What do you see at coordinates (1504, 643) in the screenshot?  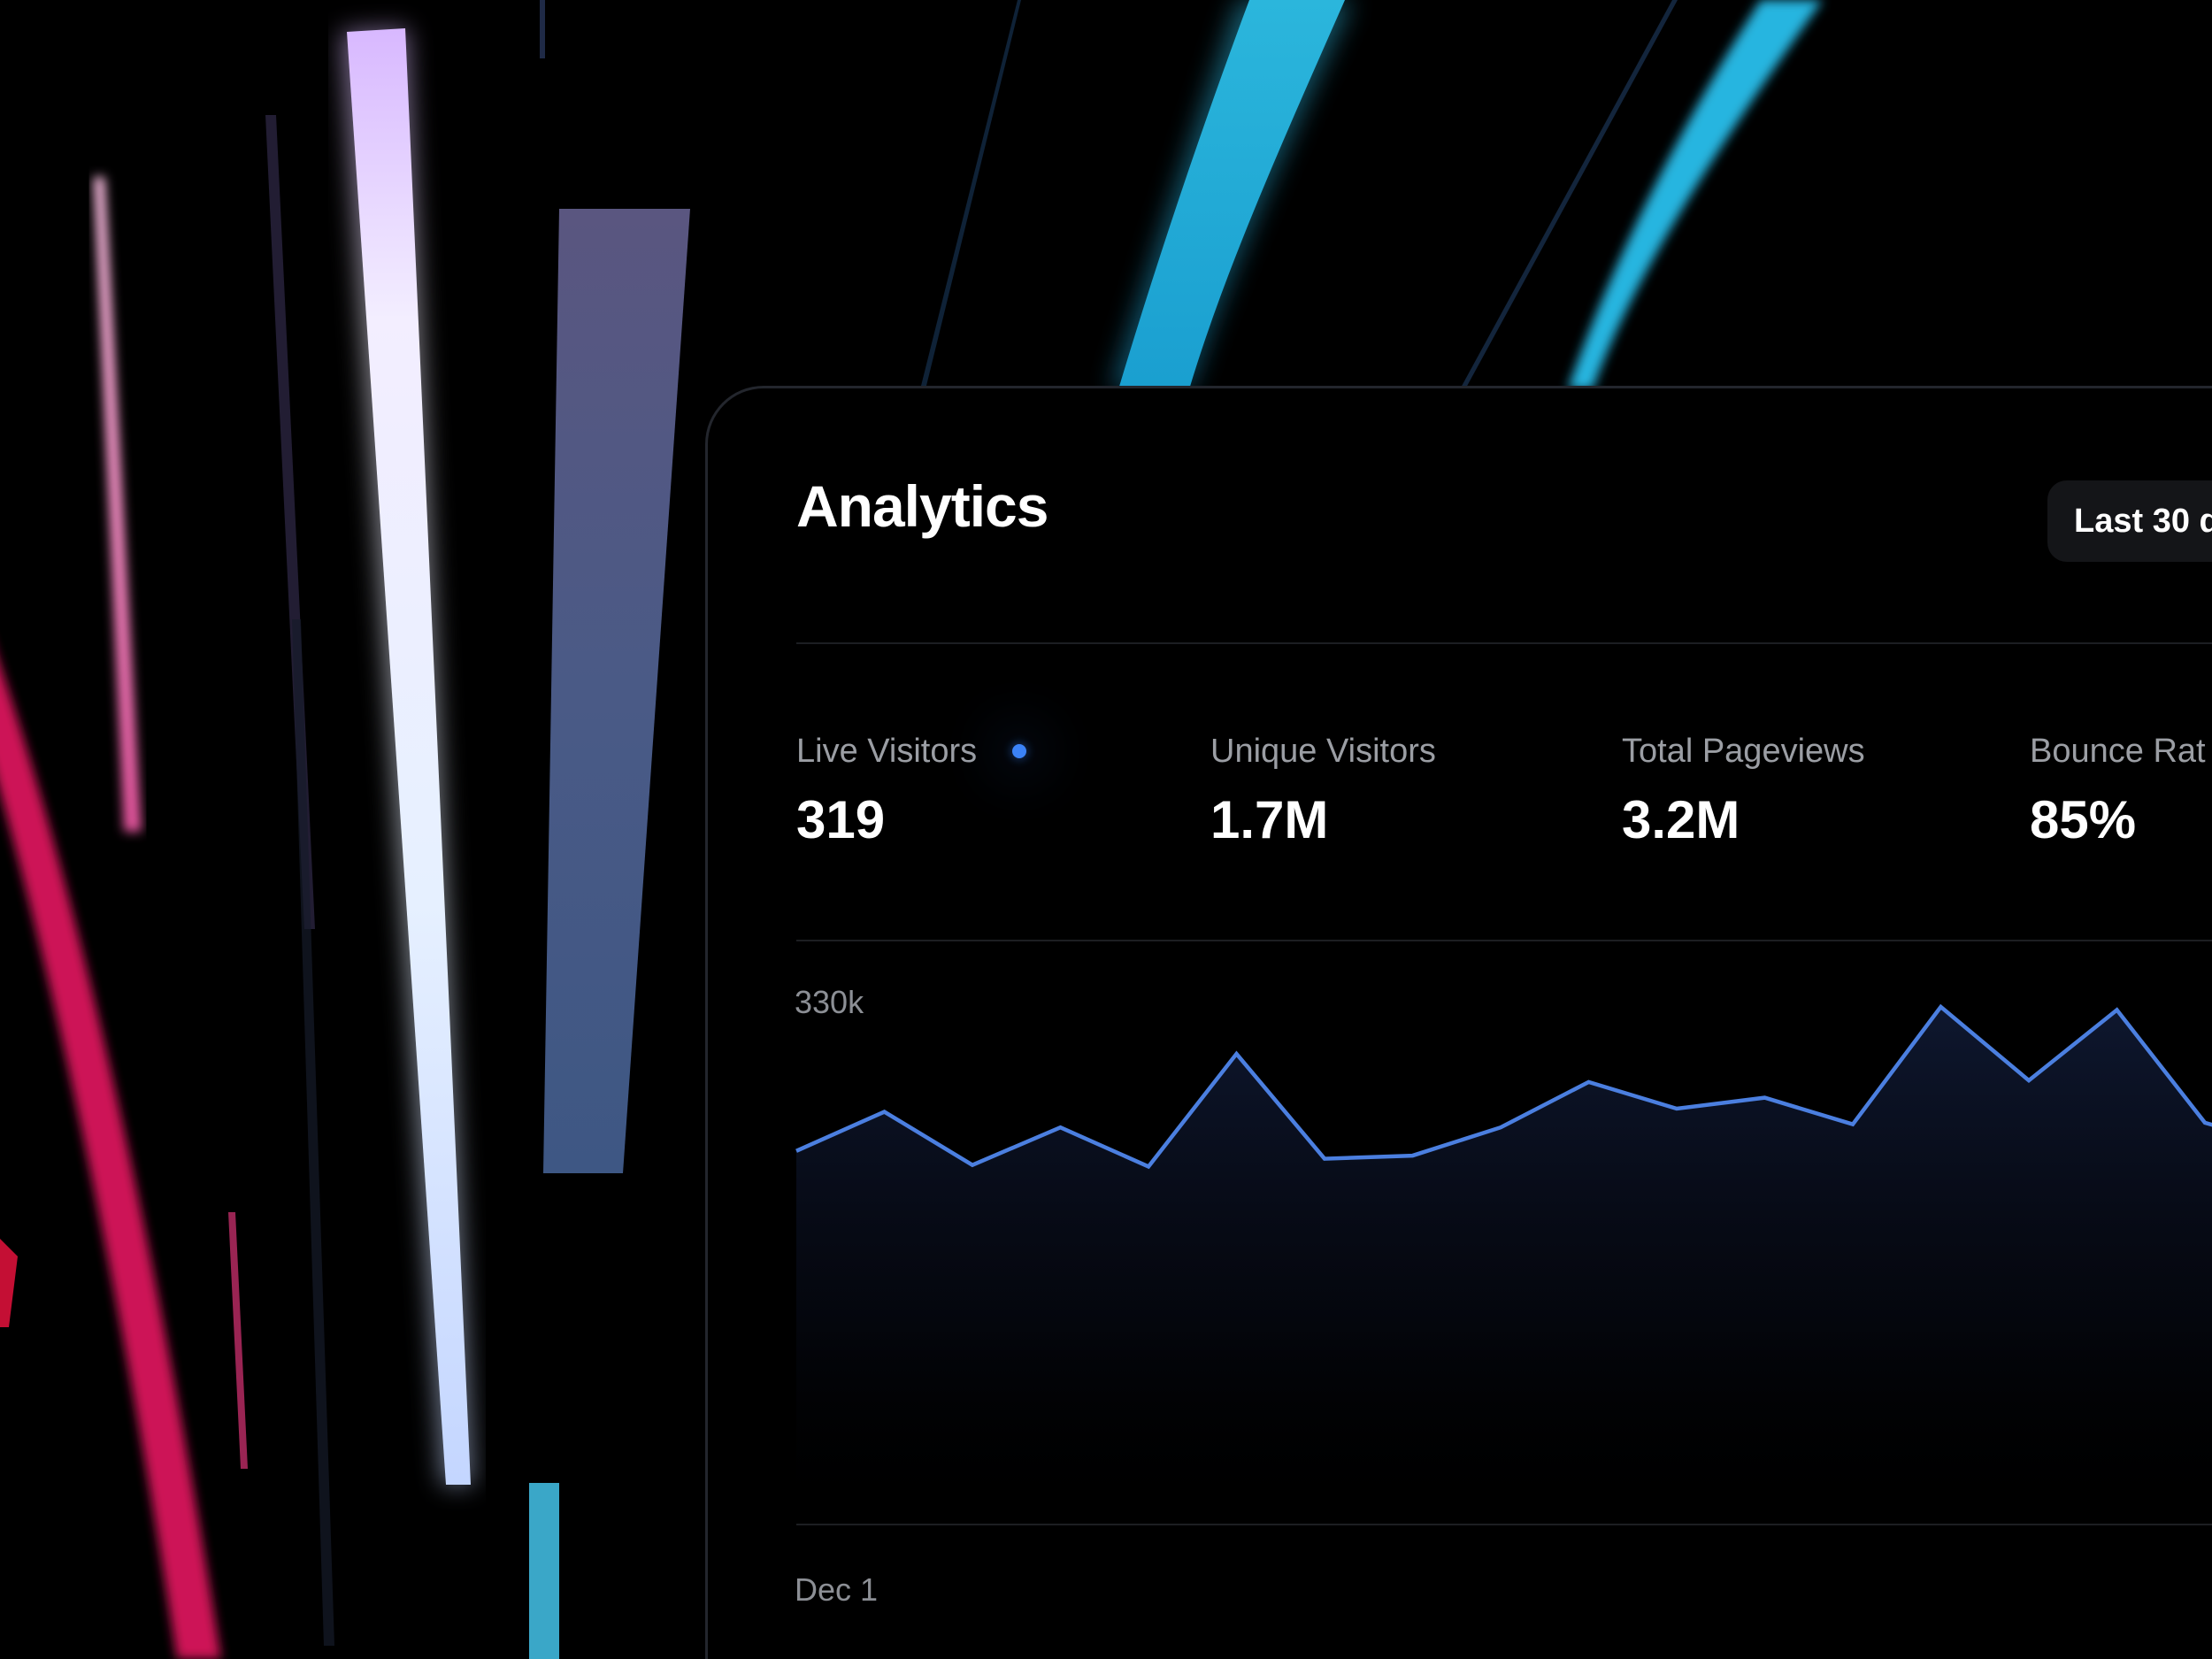 I see `header-divider` at bounding box center [1504, 643].